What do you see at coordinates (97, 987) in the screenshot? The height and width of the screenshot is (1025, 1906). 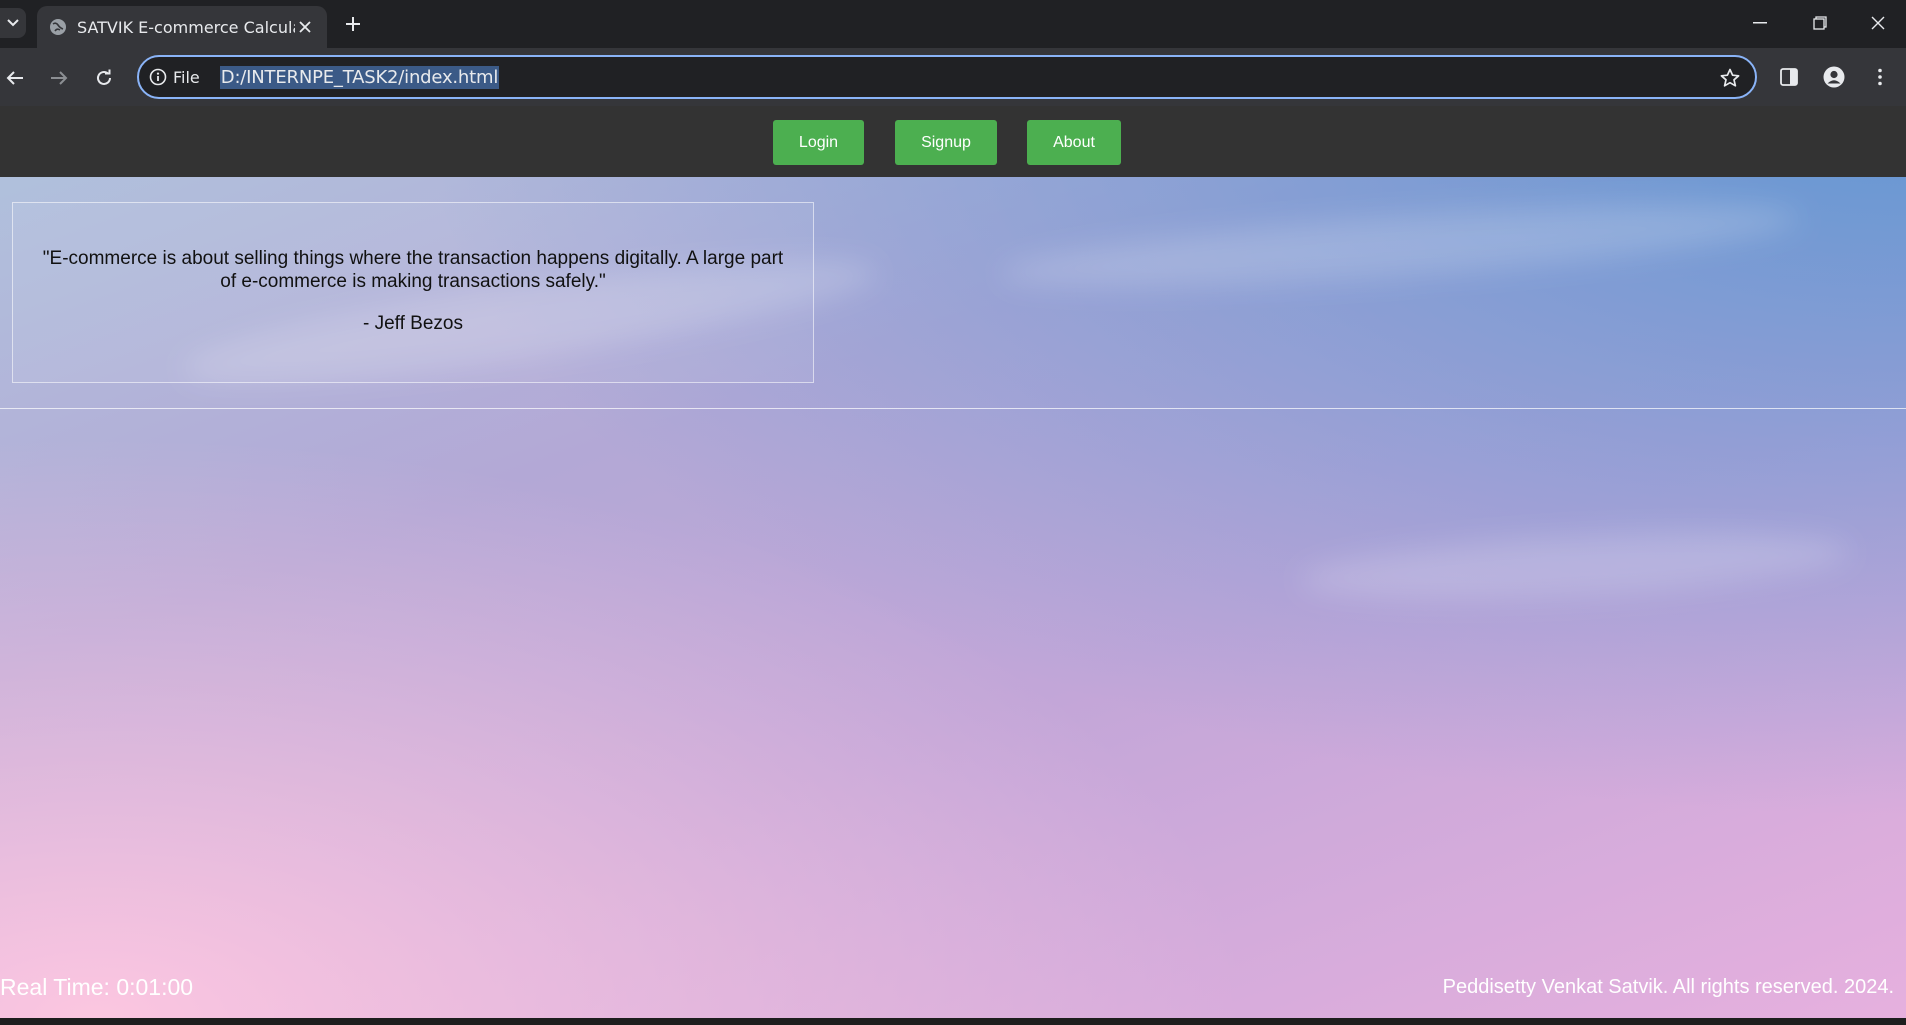 I see `real-time-clock: Real Time: 0:01:00` at bounding box center [97, 987].